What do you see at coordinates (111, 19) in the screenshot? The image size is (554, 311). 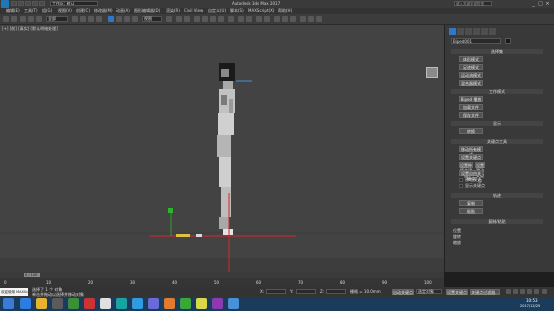 I see `select-and-move-icon` at bounding box center [111, 19].